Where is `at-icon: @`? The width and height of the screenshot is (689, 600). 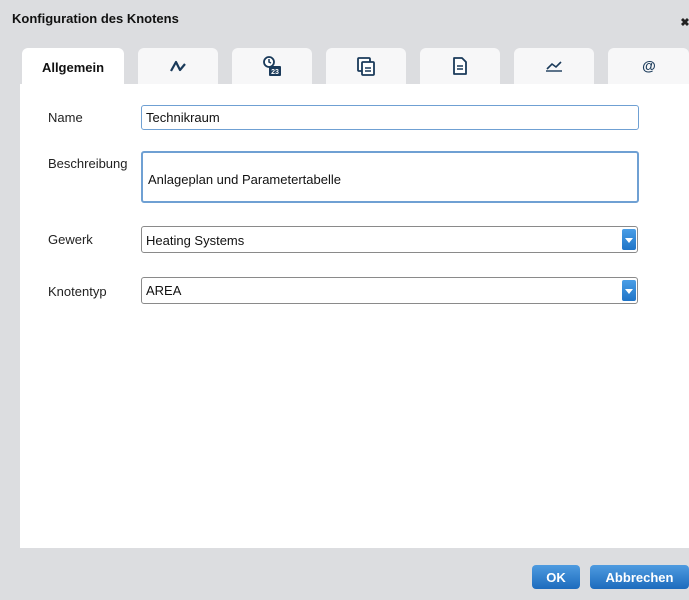
at-icon: @ is located at coordinates (649, 66).